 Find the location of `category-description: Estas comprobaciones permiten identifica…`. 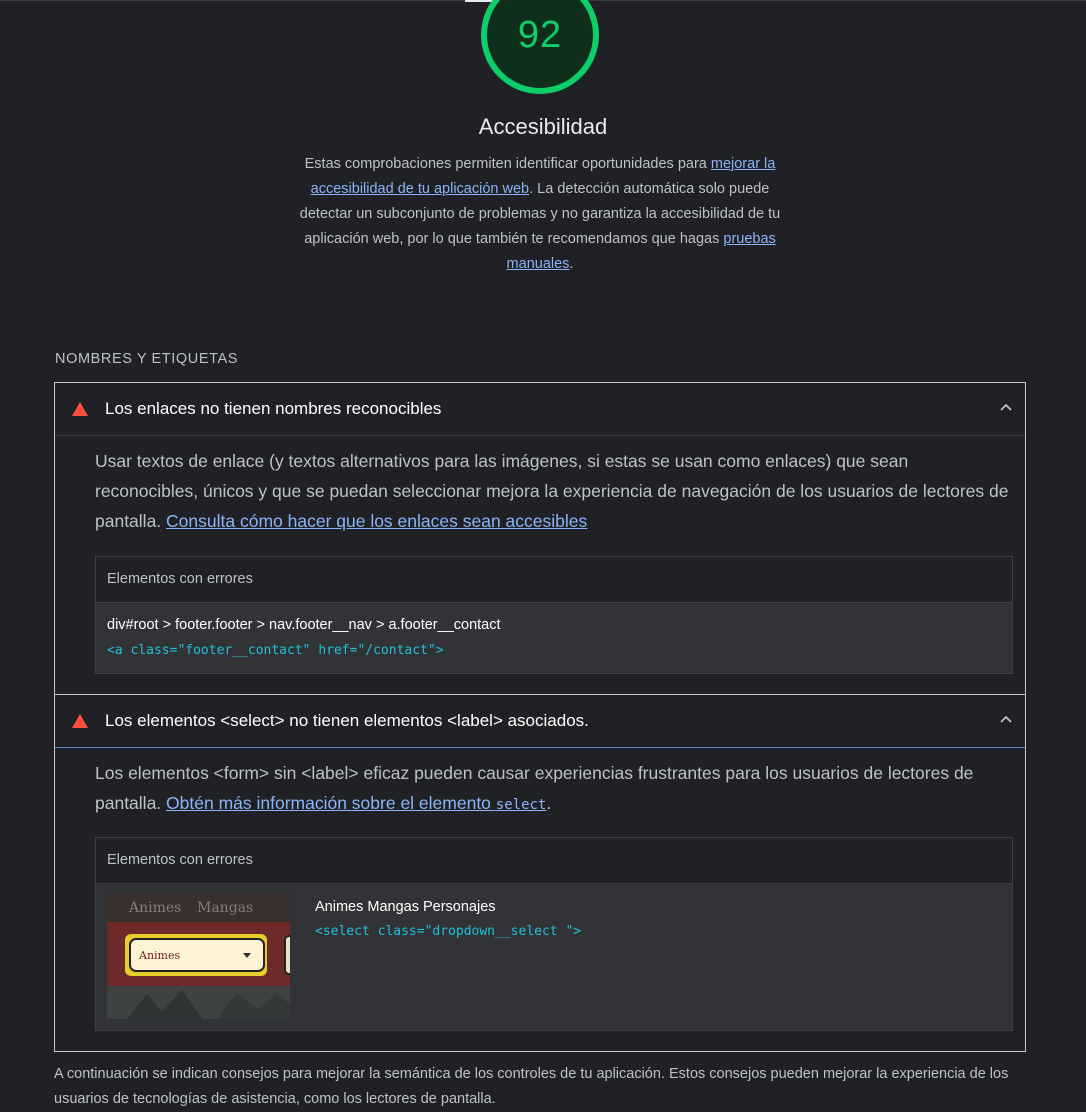

category-description: Estas comprobaciones permiten identifica… is located at coordinates (540, 214).